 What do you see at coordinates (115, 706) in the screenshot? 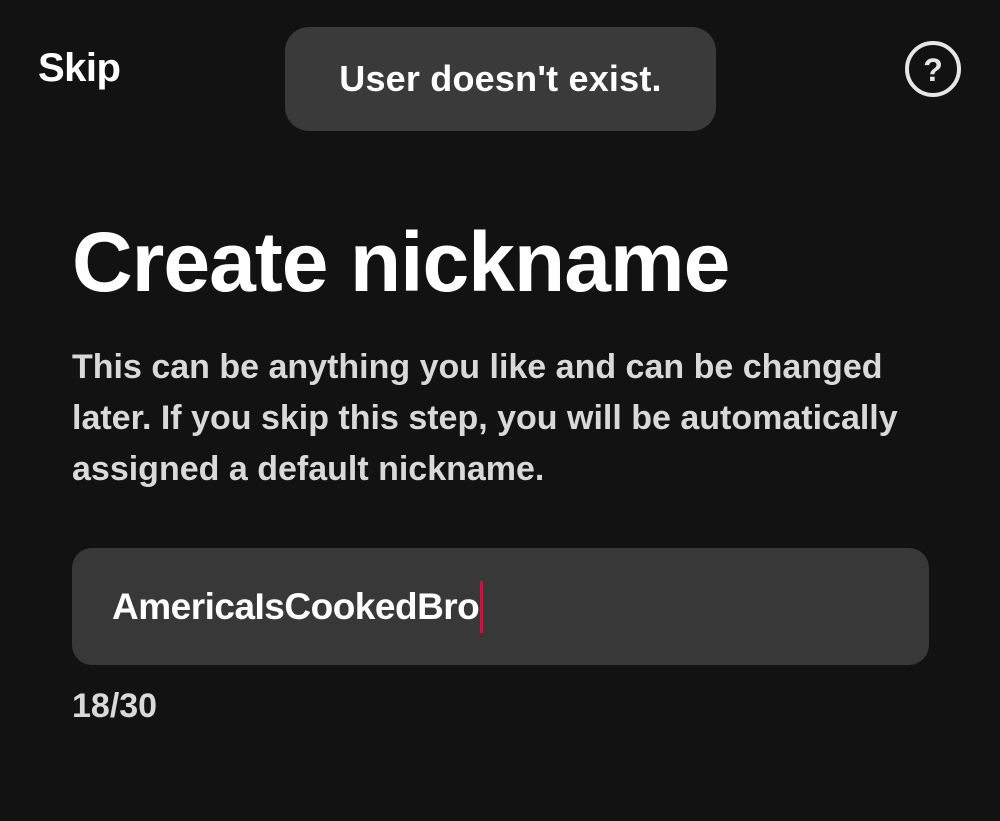
I see `character-counter: 18/30` at bounding box center [115, 706].